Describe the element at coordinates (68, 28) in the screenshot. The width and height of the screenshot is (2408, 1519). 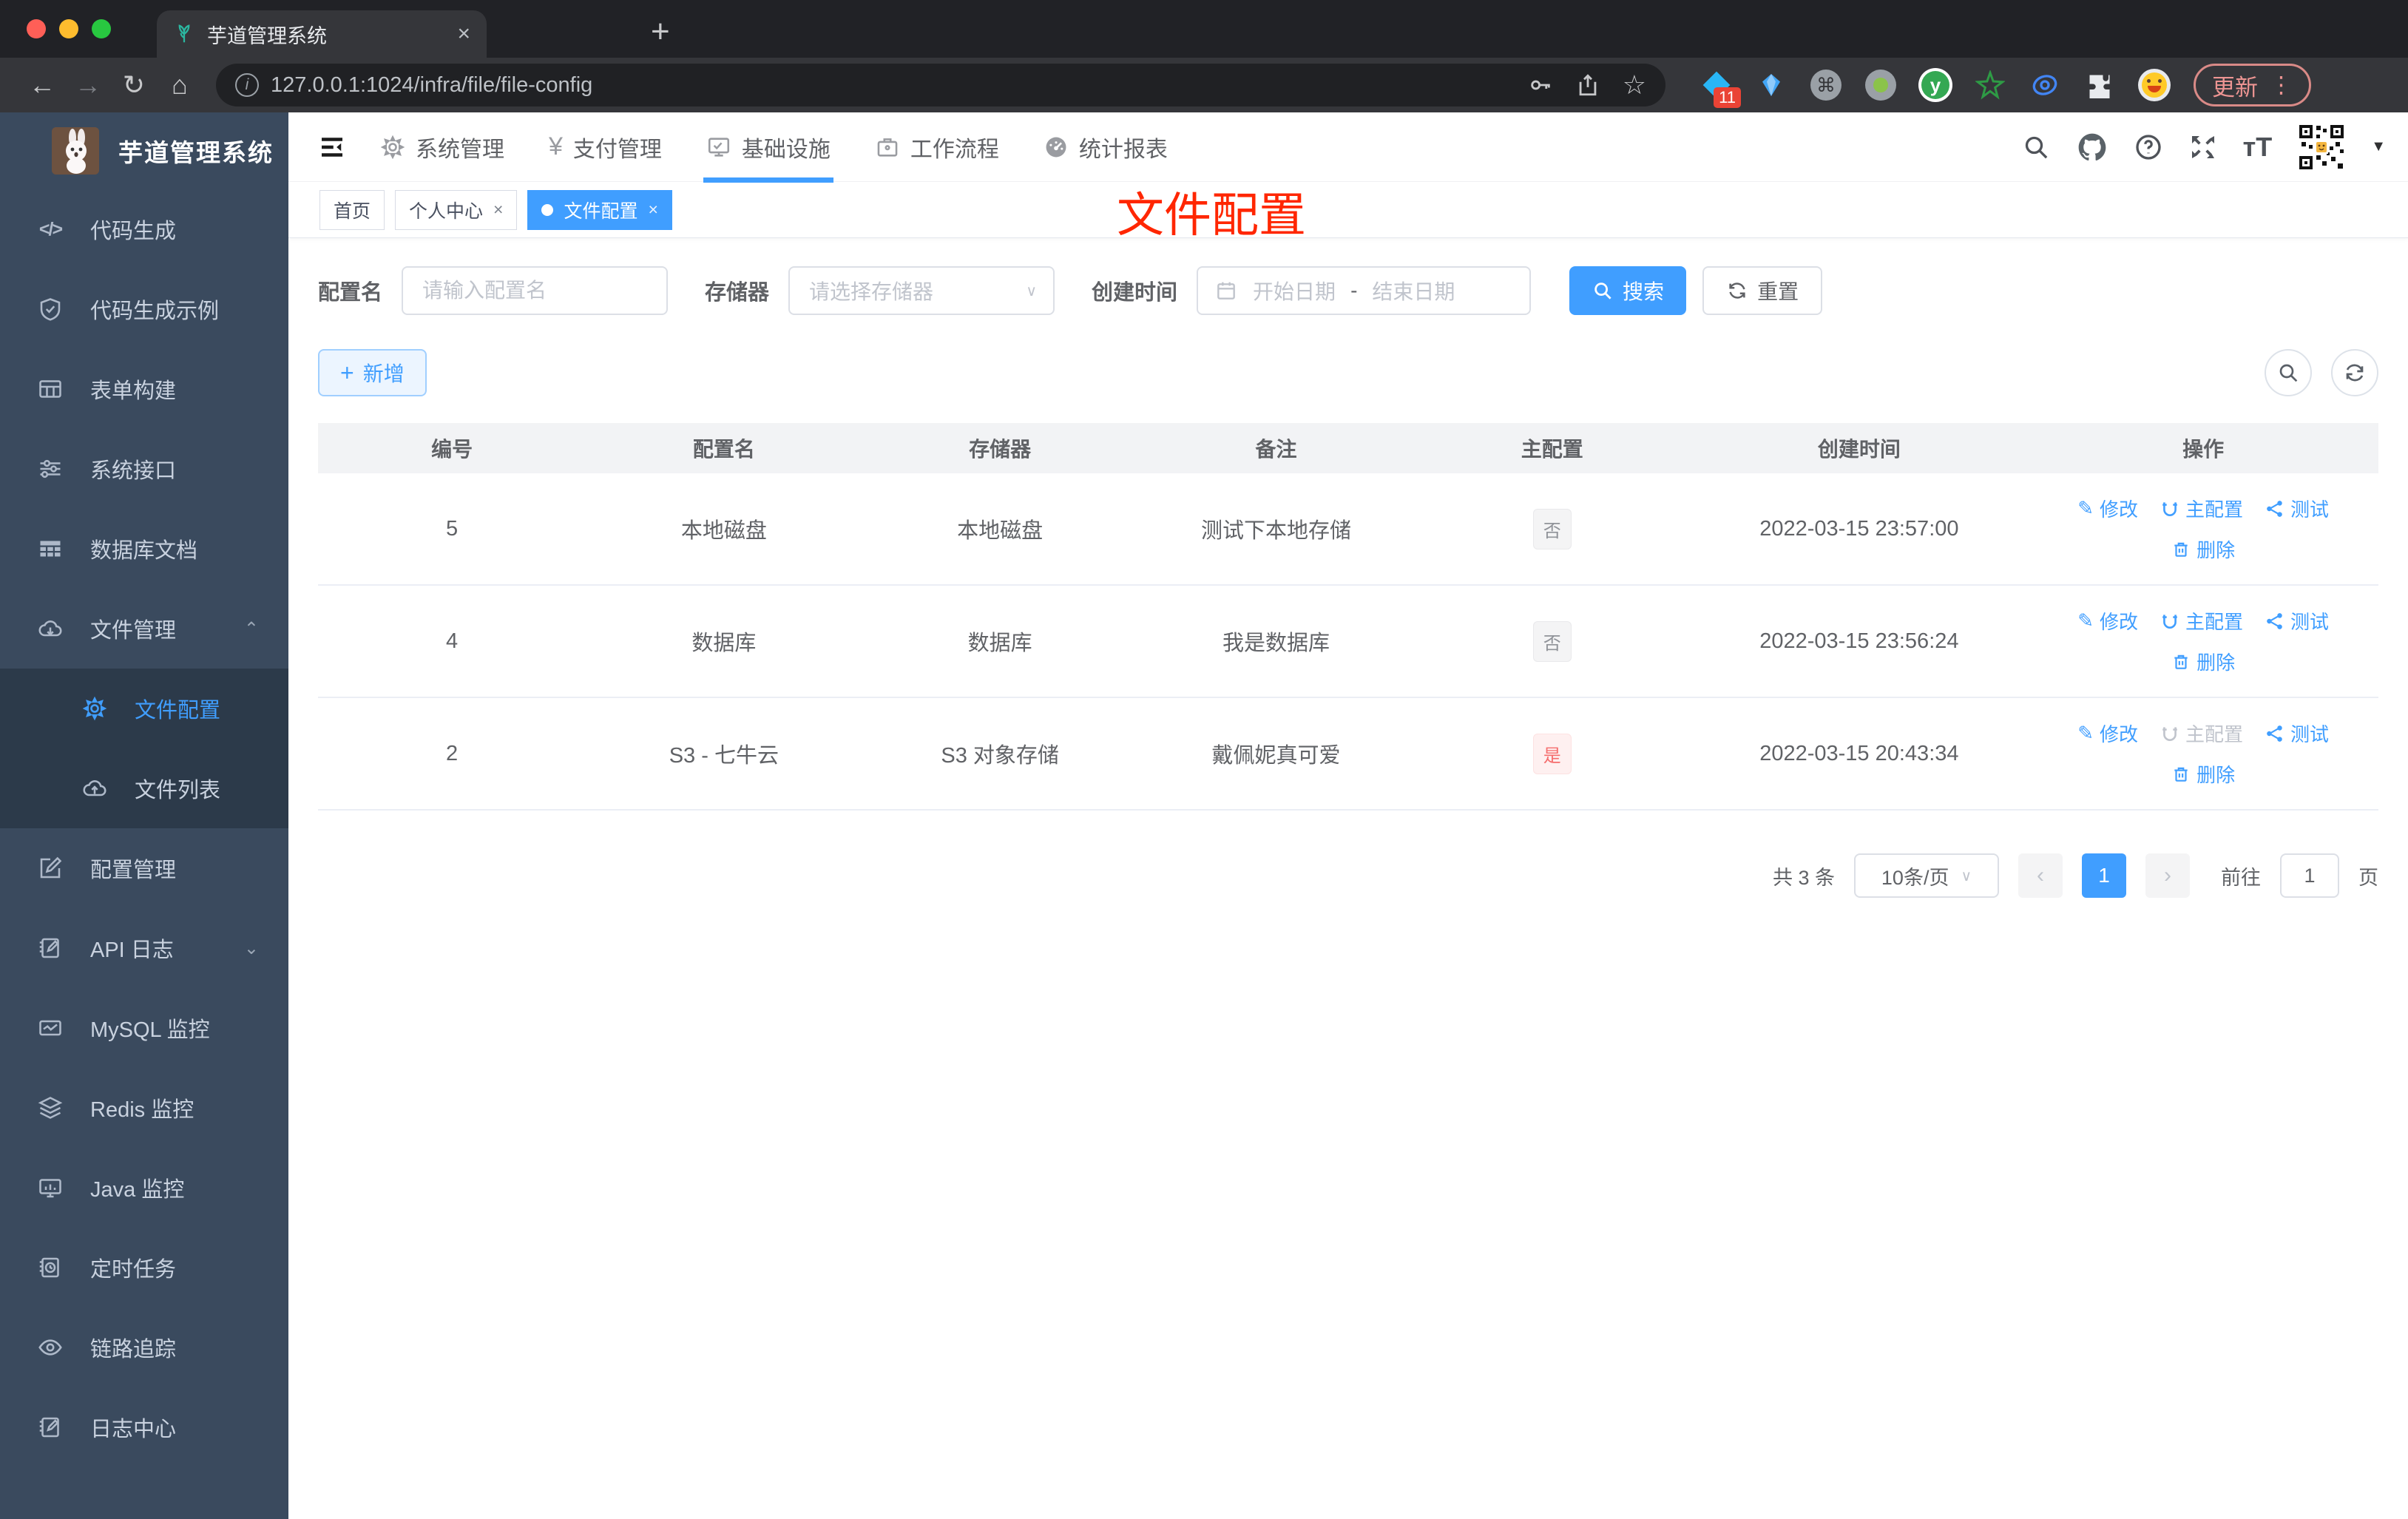
I see `window-minimize-button` at that location.